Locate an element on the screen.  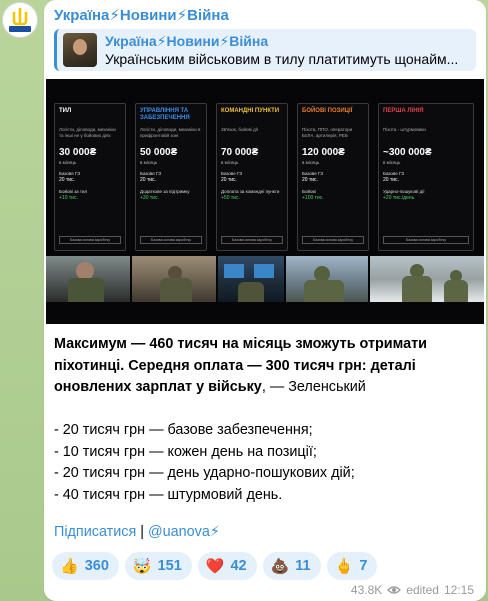
trident-logo-icon is located at coordinates (20, 20).